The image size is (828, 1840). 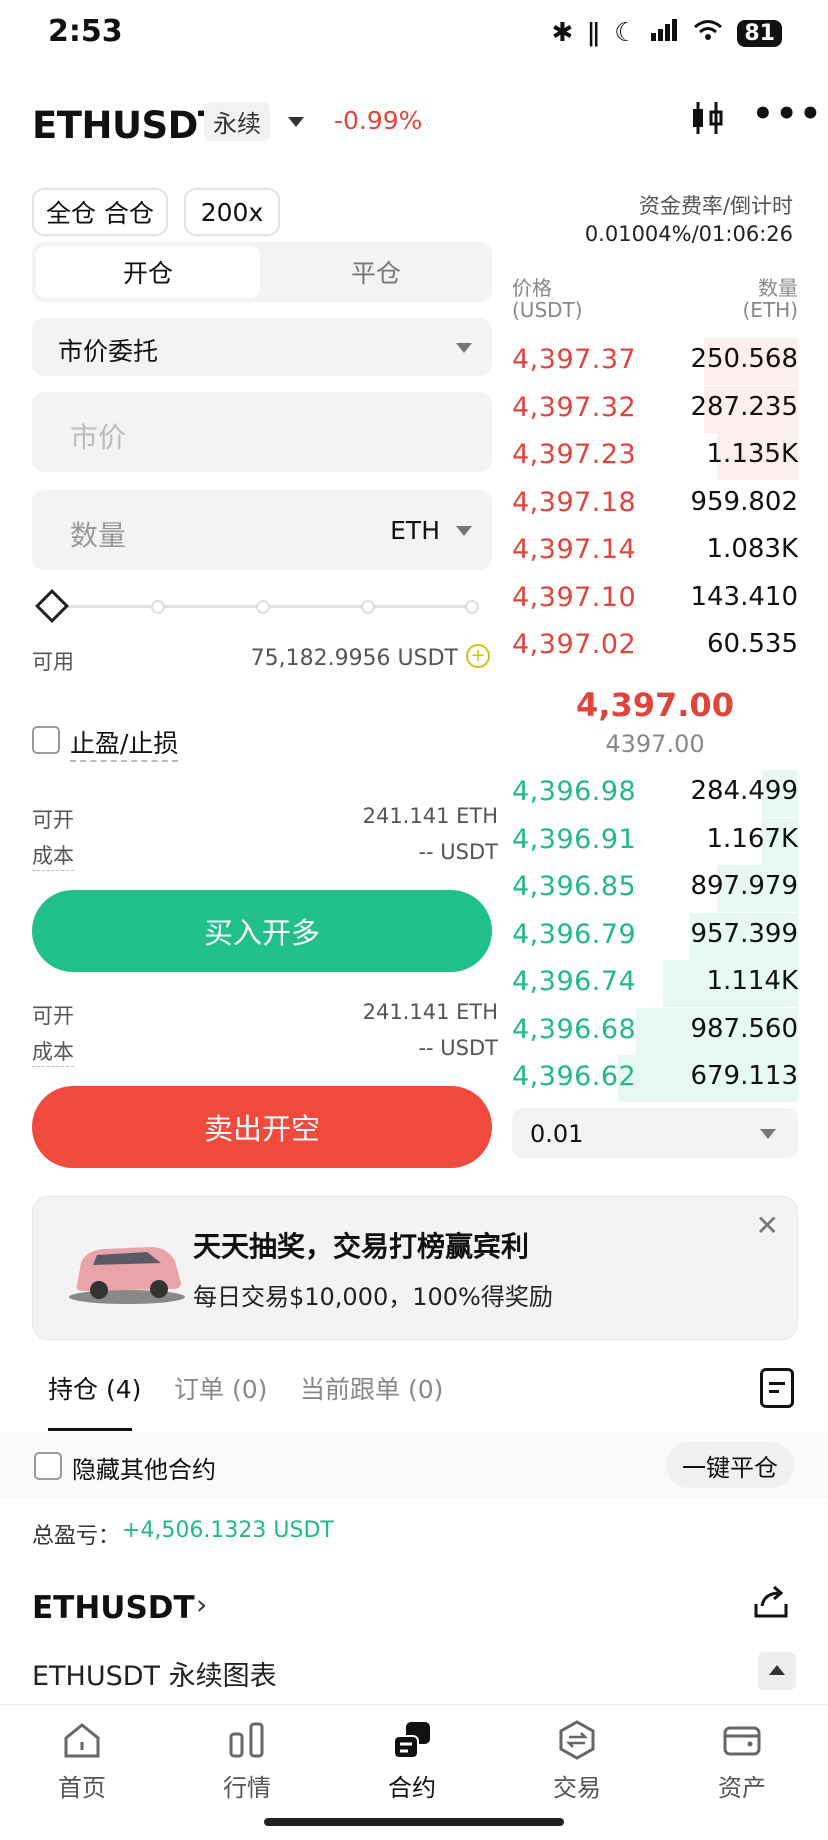 I want to click on chart-toggle-button, so click(x=777, y=1671).